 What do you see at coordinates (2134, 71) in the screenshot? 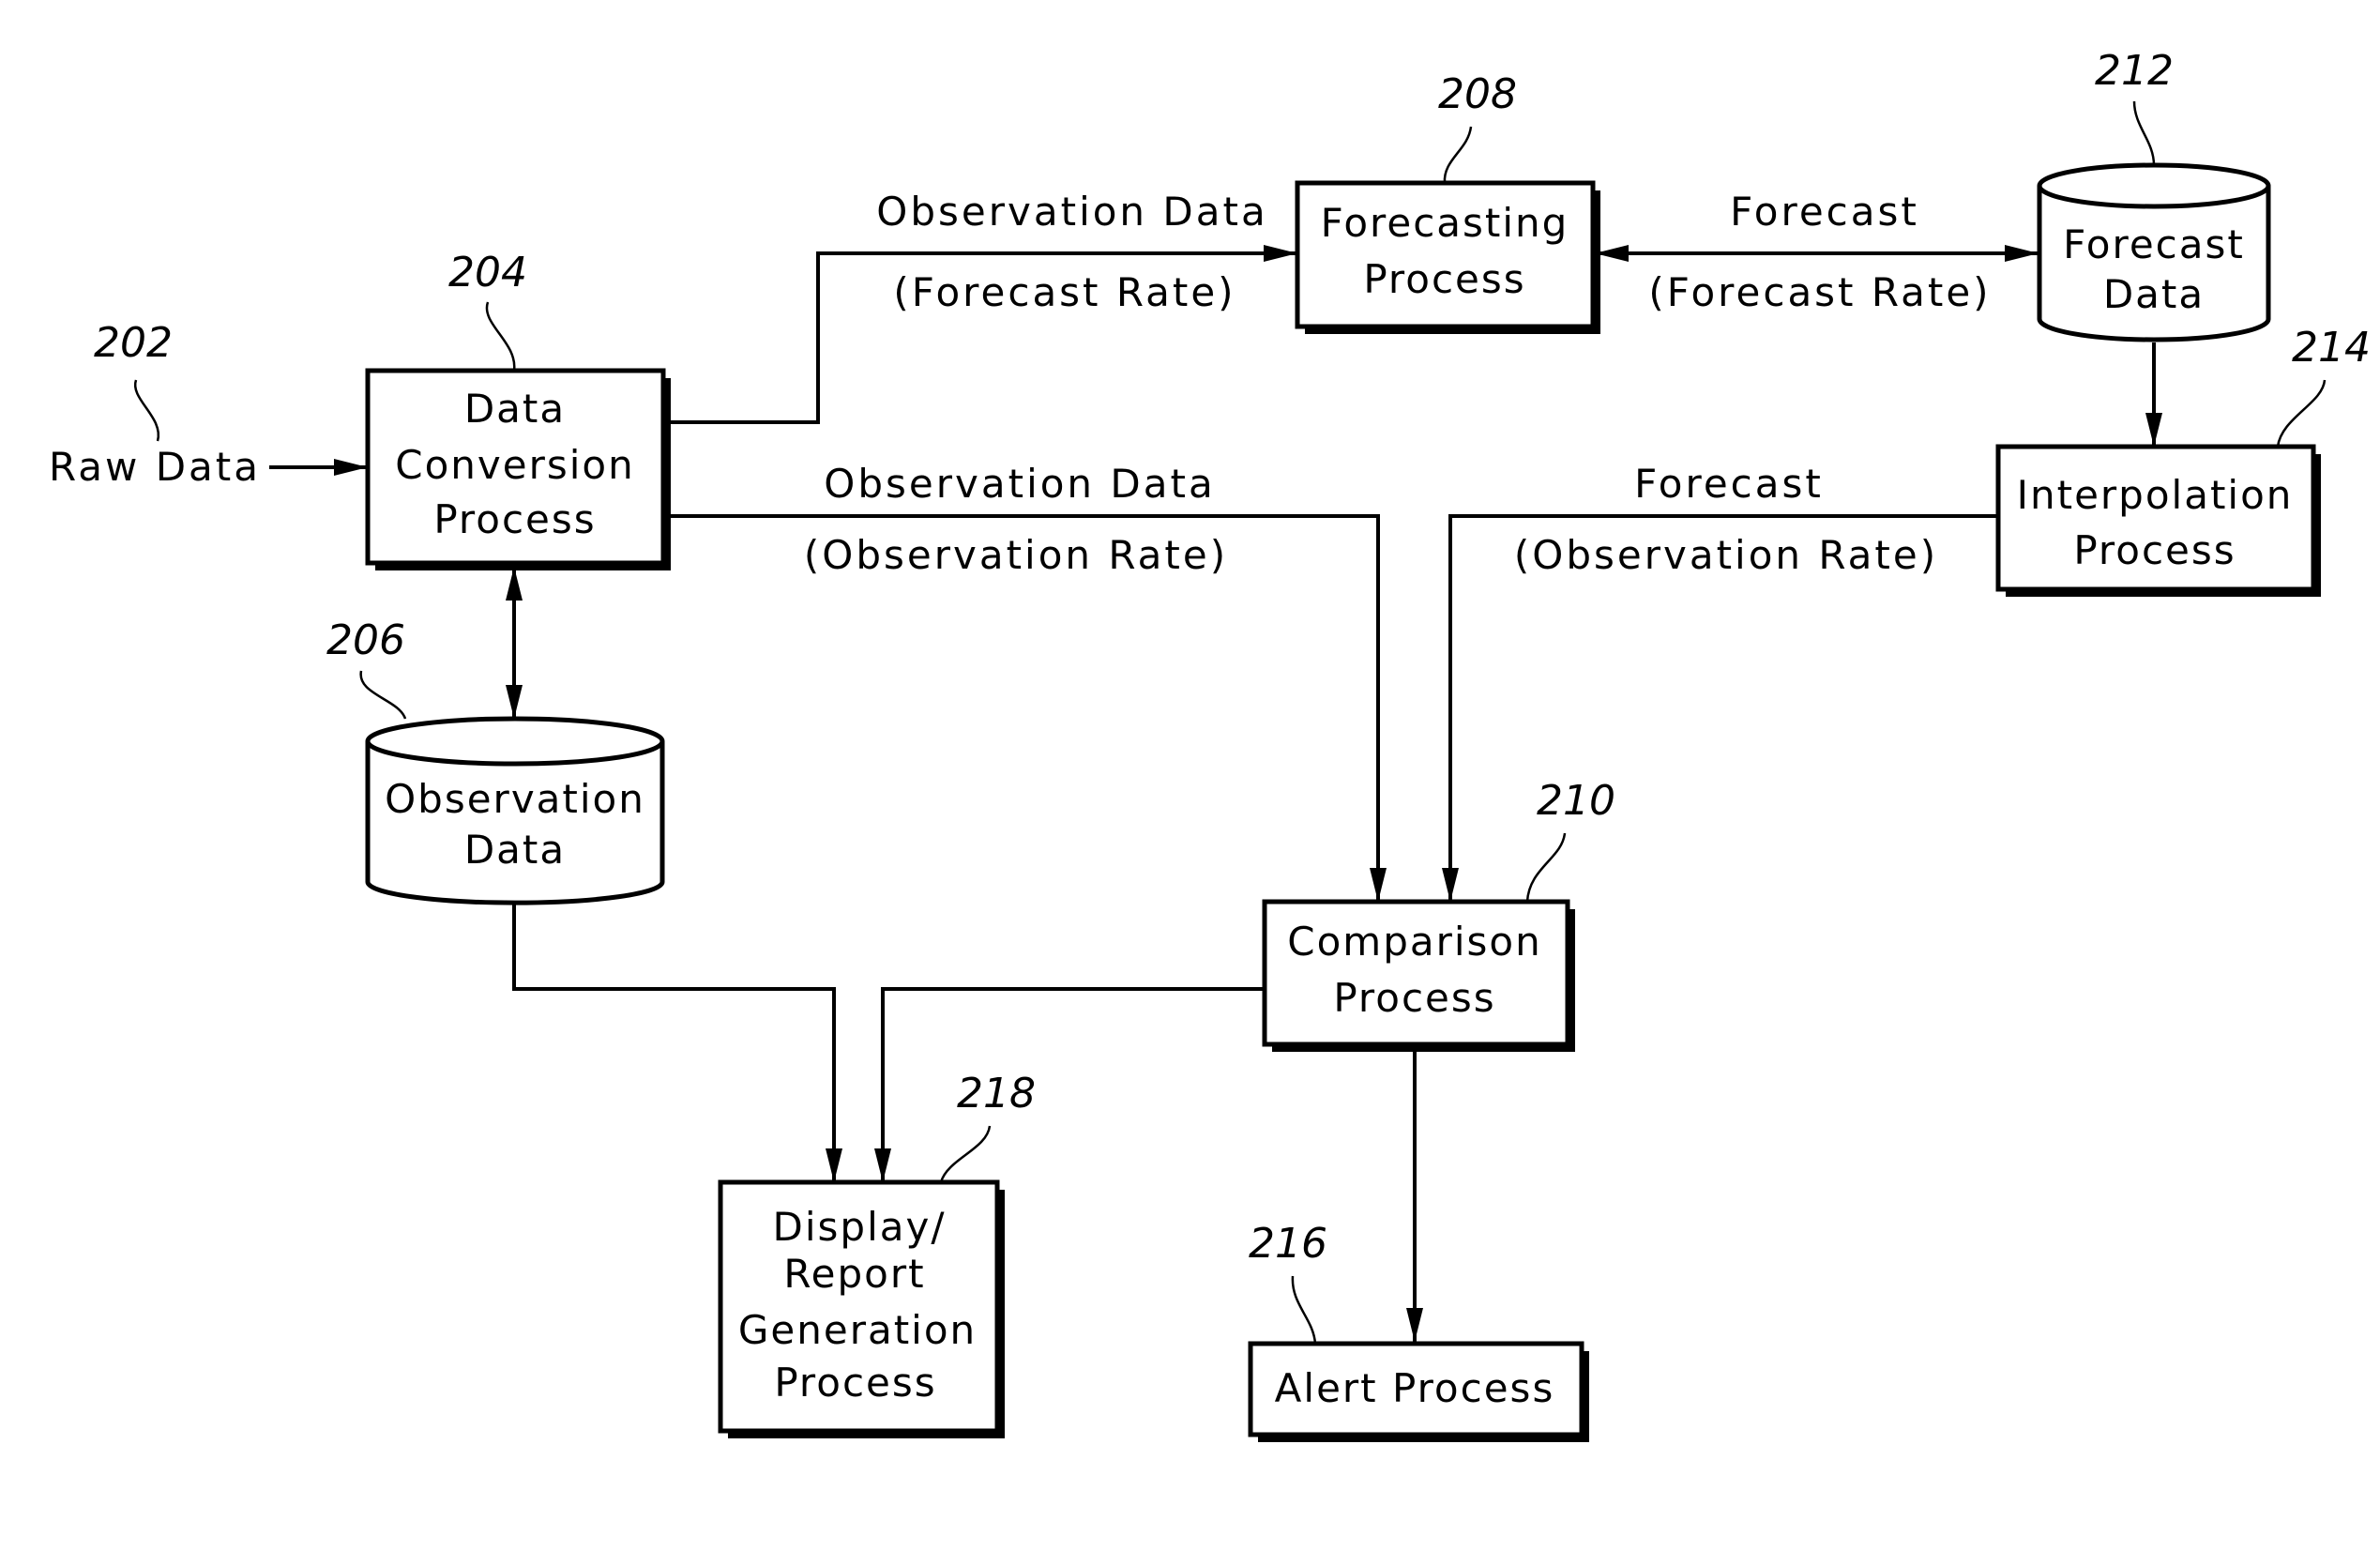
I see `ref-212: 212` at bounding box center [2134, 71].